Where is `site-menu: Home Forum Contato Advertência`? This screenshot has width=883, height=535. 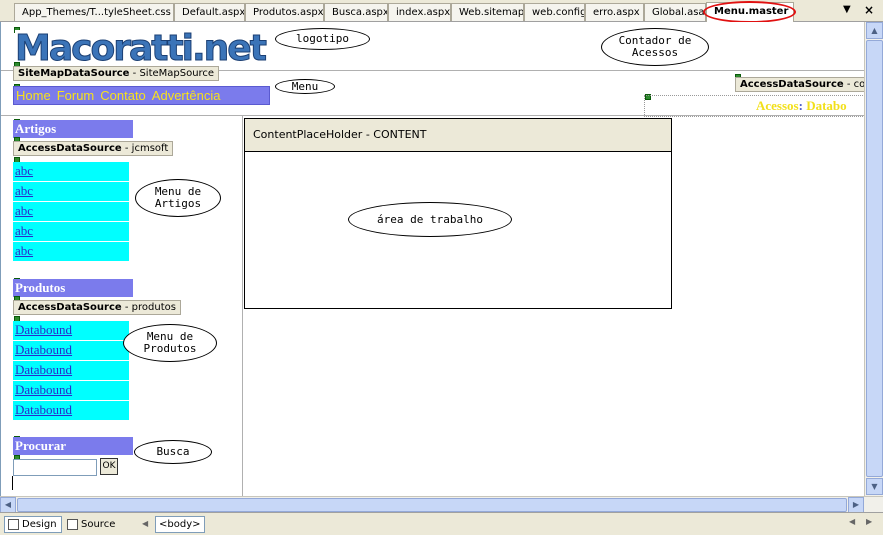
site-menu: Home Forum Contato Advertência is located at coordinates (141, 95).